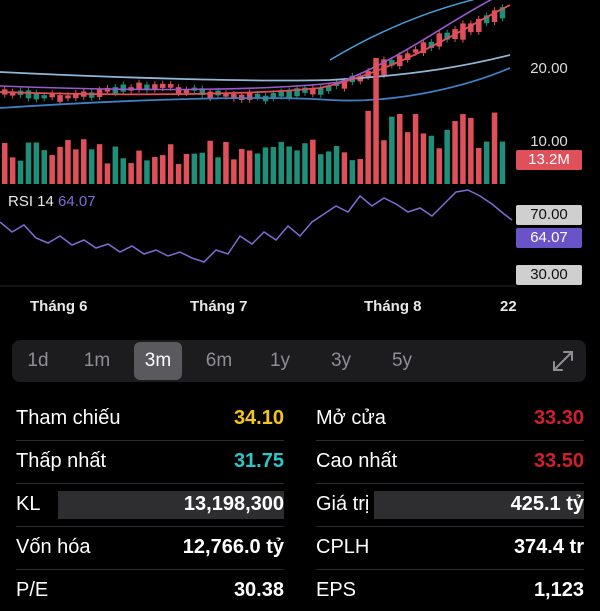 This screenshot has height=611, width=600. I want to click on stat-eps: EPS 1,123, so click(450, 590).